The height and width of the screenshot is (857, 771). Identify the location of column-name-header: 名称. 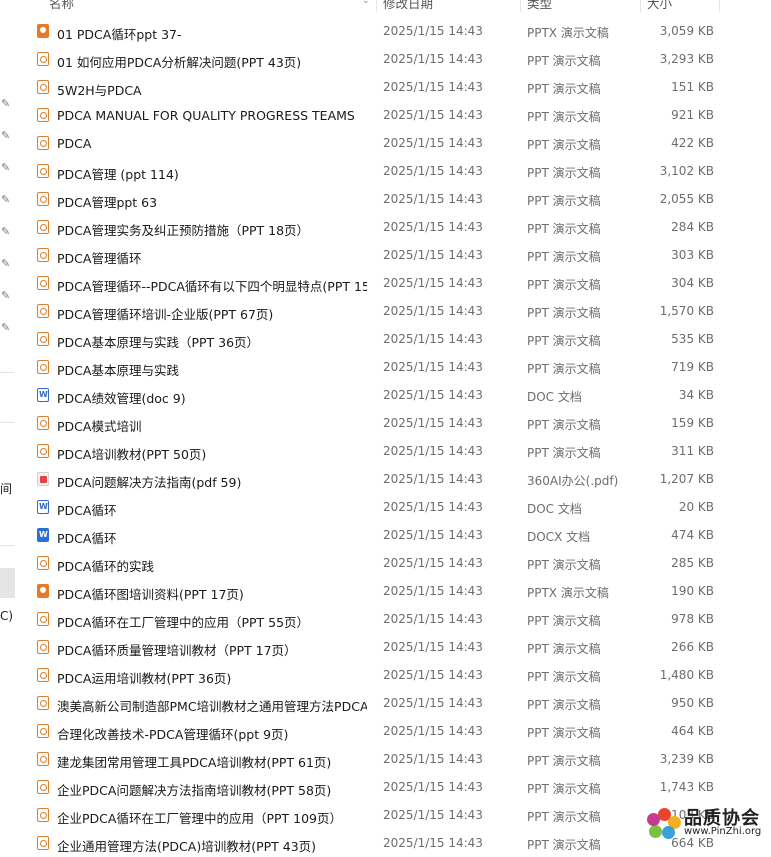
(61, 6).